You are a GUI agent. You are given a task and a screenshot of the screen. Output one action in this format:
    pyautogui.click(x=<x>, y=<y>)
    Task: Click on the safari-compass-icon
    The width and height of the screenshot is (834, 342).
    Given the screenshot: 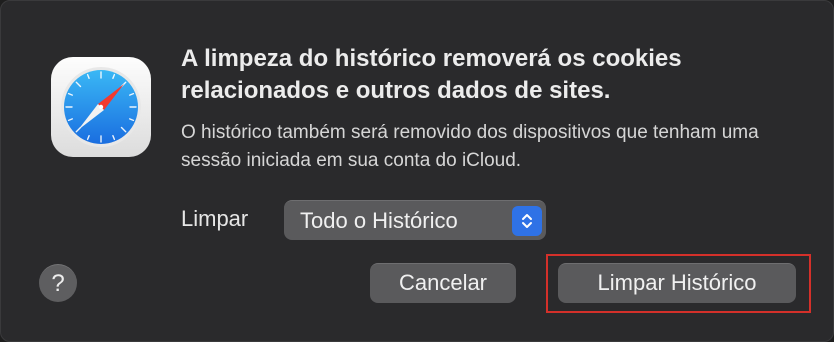 What is the action you would take?
    pyautogui.click(x=101, y=107)
    